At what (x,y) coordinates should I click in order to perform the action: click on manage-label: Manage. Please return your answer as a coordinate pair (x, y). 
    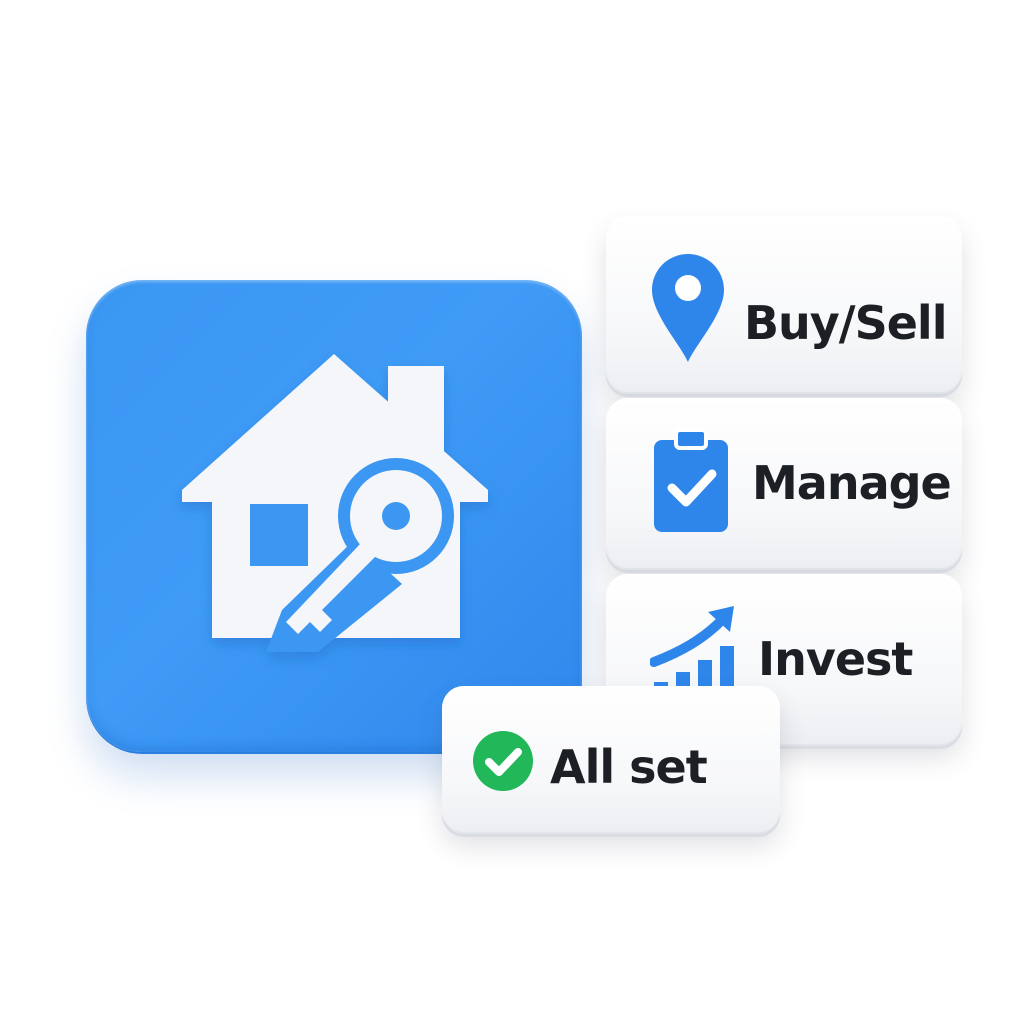
    Looking at the image, I should click on (852, 483).